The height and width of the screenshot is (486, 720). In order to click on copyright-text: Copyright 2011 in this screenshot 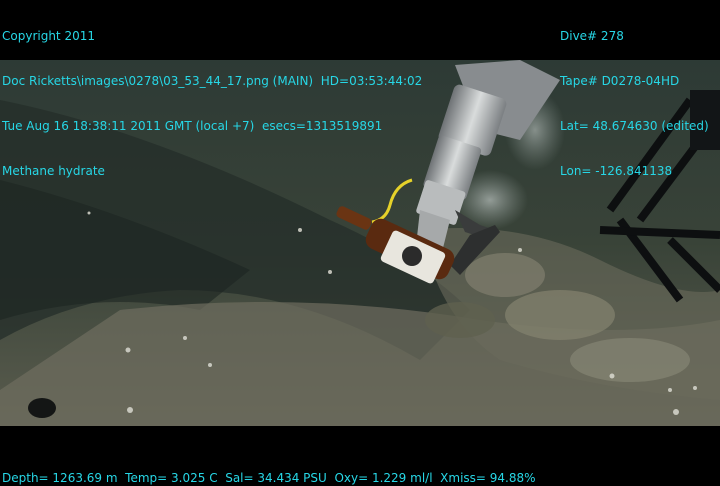, I will do `click(48, 36)`.